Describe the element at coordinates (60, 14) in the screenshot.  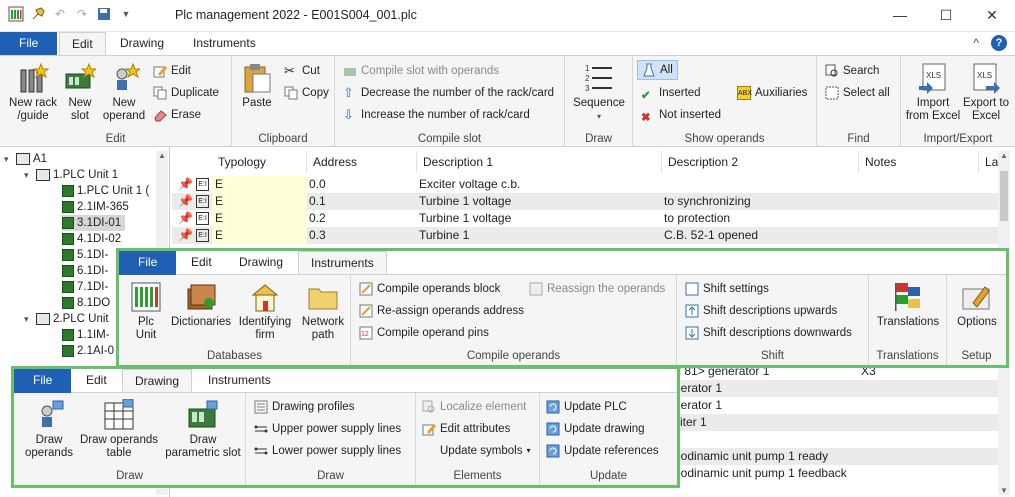
I see `undo-icon: ↶` at that location.